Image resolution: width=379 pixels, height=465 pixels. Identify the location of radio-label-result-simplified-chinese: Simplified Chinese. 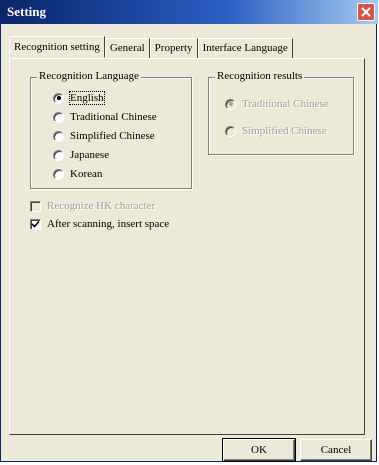
(284, 131).